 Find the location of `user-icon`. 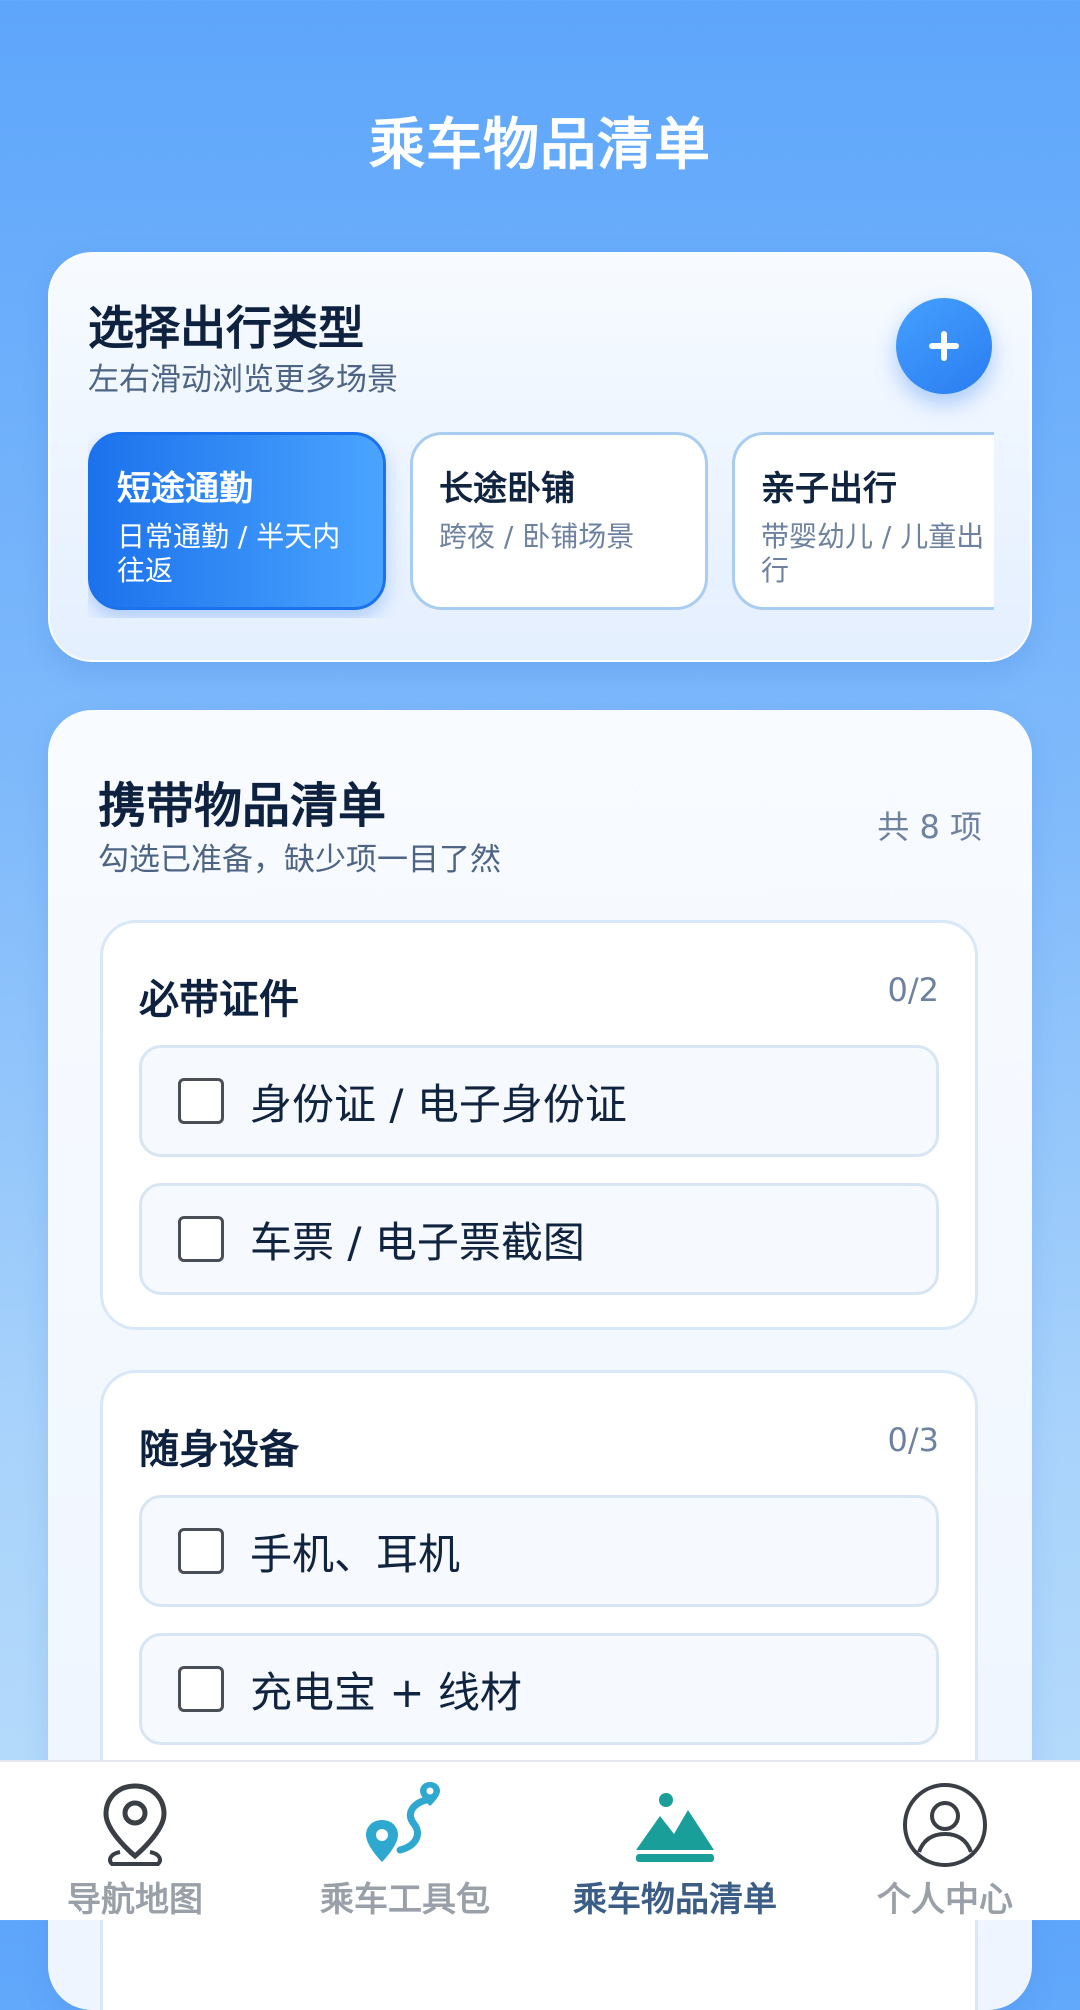

user-icon is located at coordinates (945, 1825).